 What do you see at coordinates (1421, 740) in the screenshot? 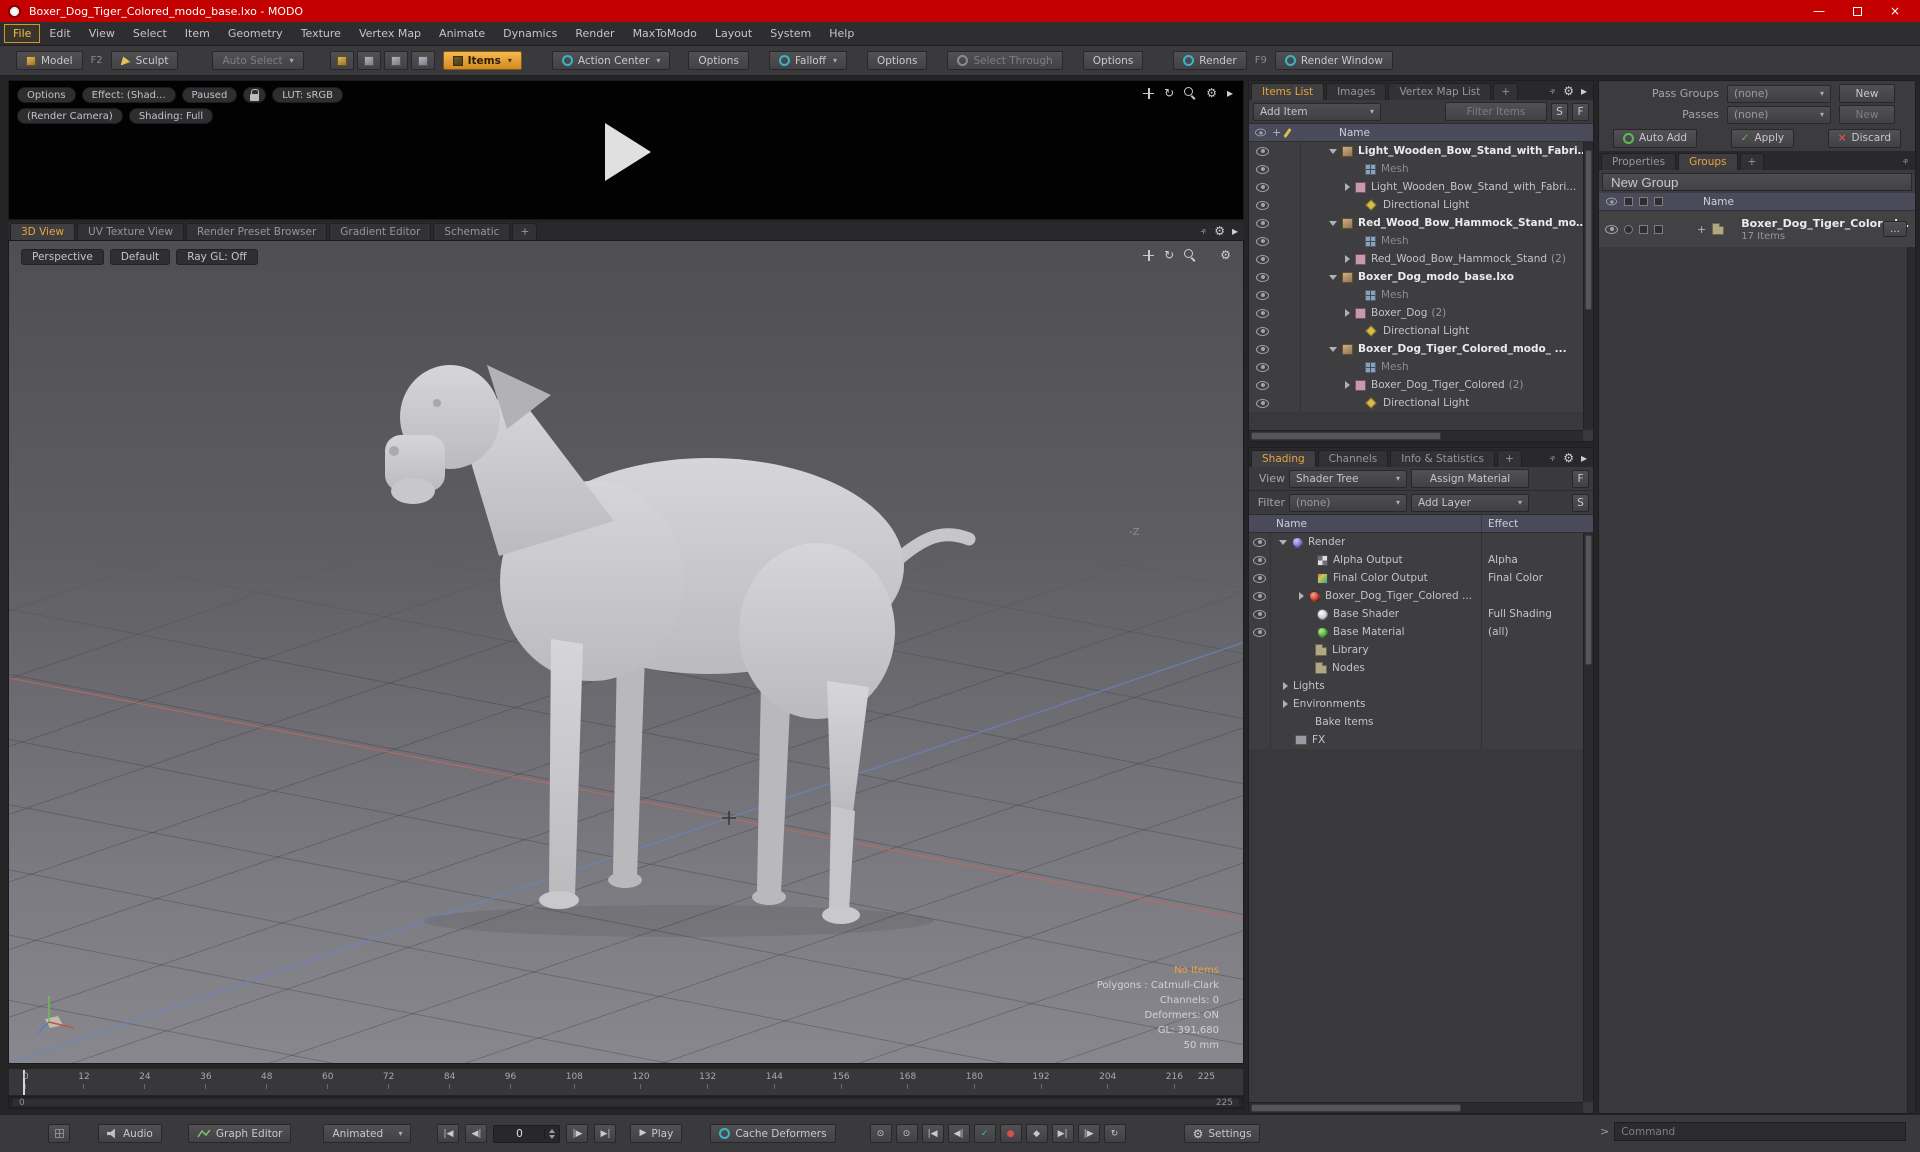
I see `shader-row: FX` at bounding box center [1421, 740].